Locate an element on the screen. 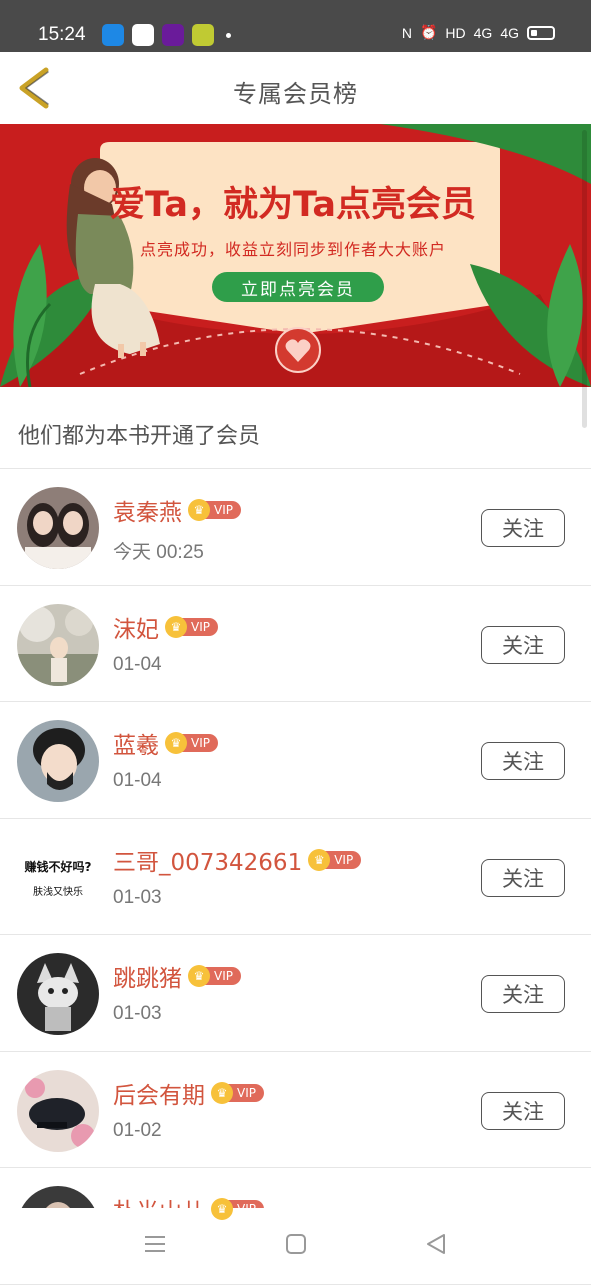 The height and width of the screenshot is (1285, 591). name-line: 沫妃 ♛ VIP is located at coordinates (165, 627).